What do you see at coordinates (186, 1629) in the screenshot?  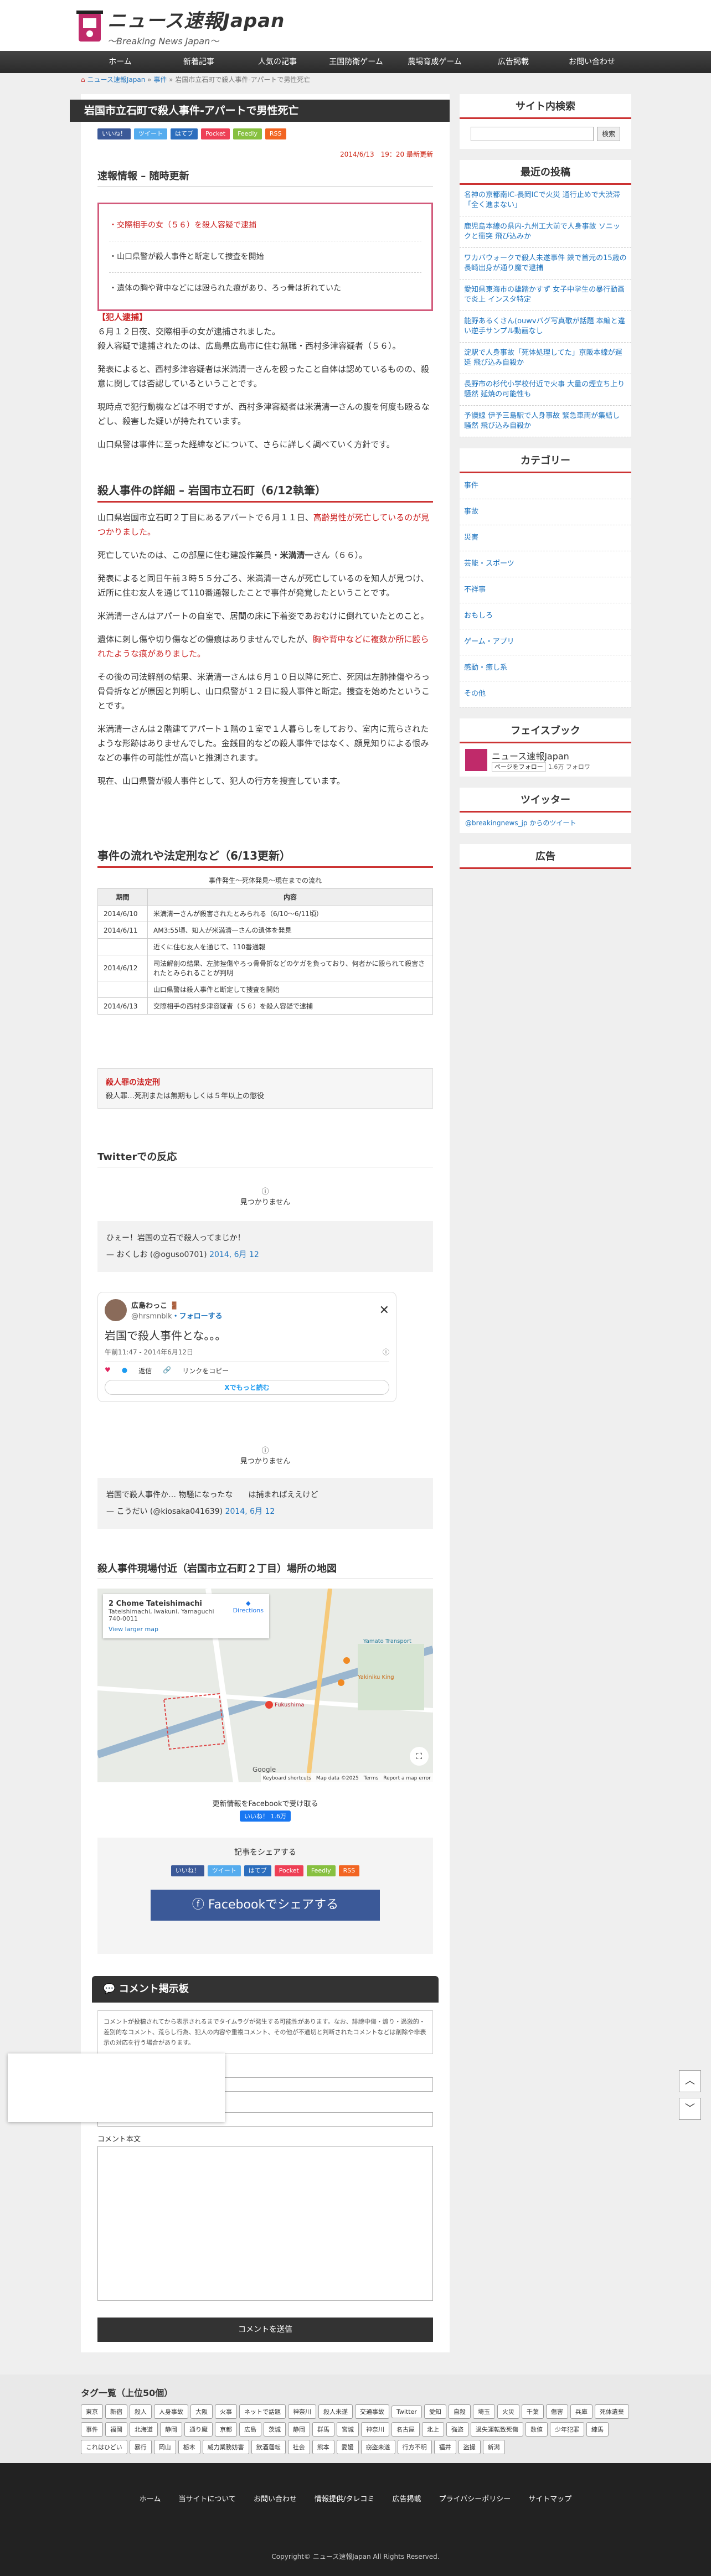 I see `larger-map-link: View larger map` at bounding box center [186, 1629].